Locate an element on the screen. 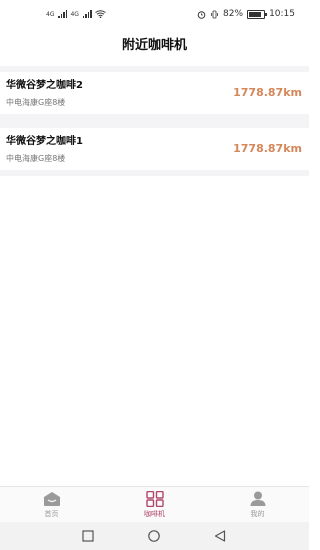 The image size is (320, 550). machine-card: 华微谷梦之咖啡1 中电海康G座8楼 1778.87km is located at coordinates (154, 149).